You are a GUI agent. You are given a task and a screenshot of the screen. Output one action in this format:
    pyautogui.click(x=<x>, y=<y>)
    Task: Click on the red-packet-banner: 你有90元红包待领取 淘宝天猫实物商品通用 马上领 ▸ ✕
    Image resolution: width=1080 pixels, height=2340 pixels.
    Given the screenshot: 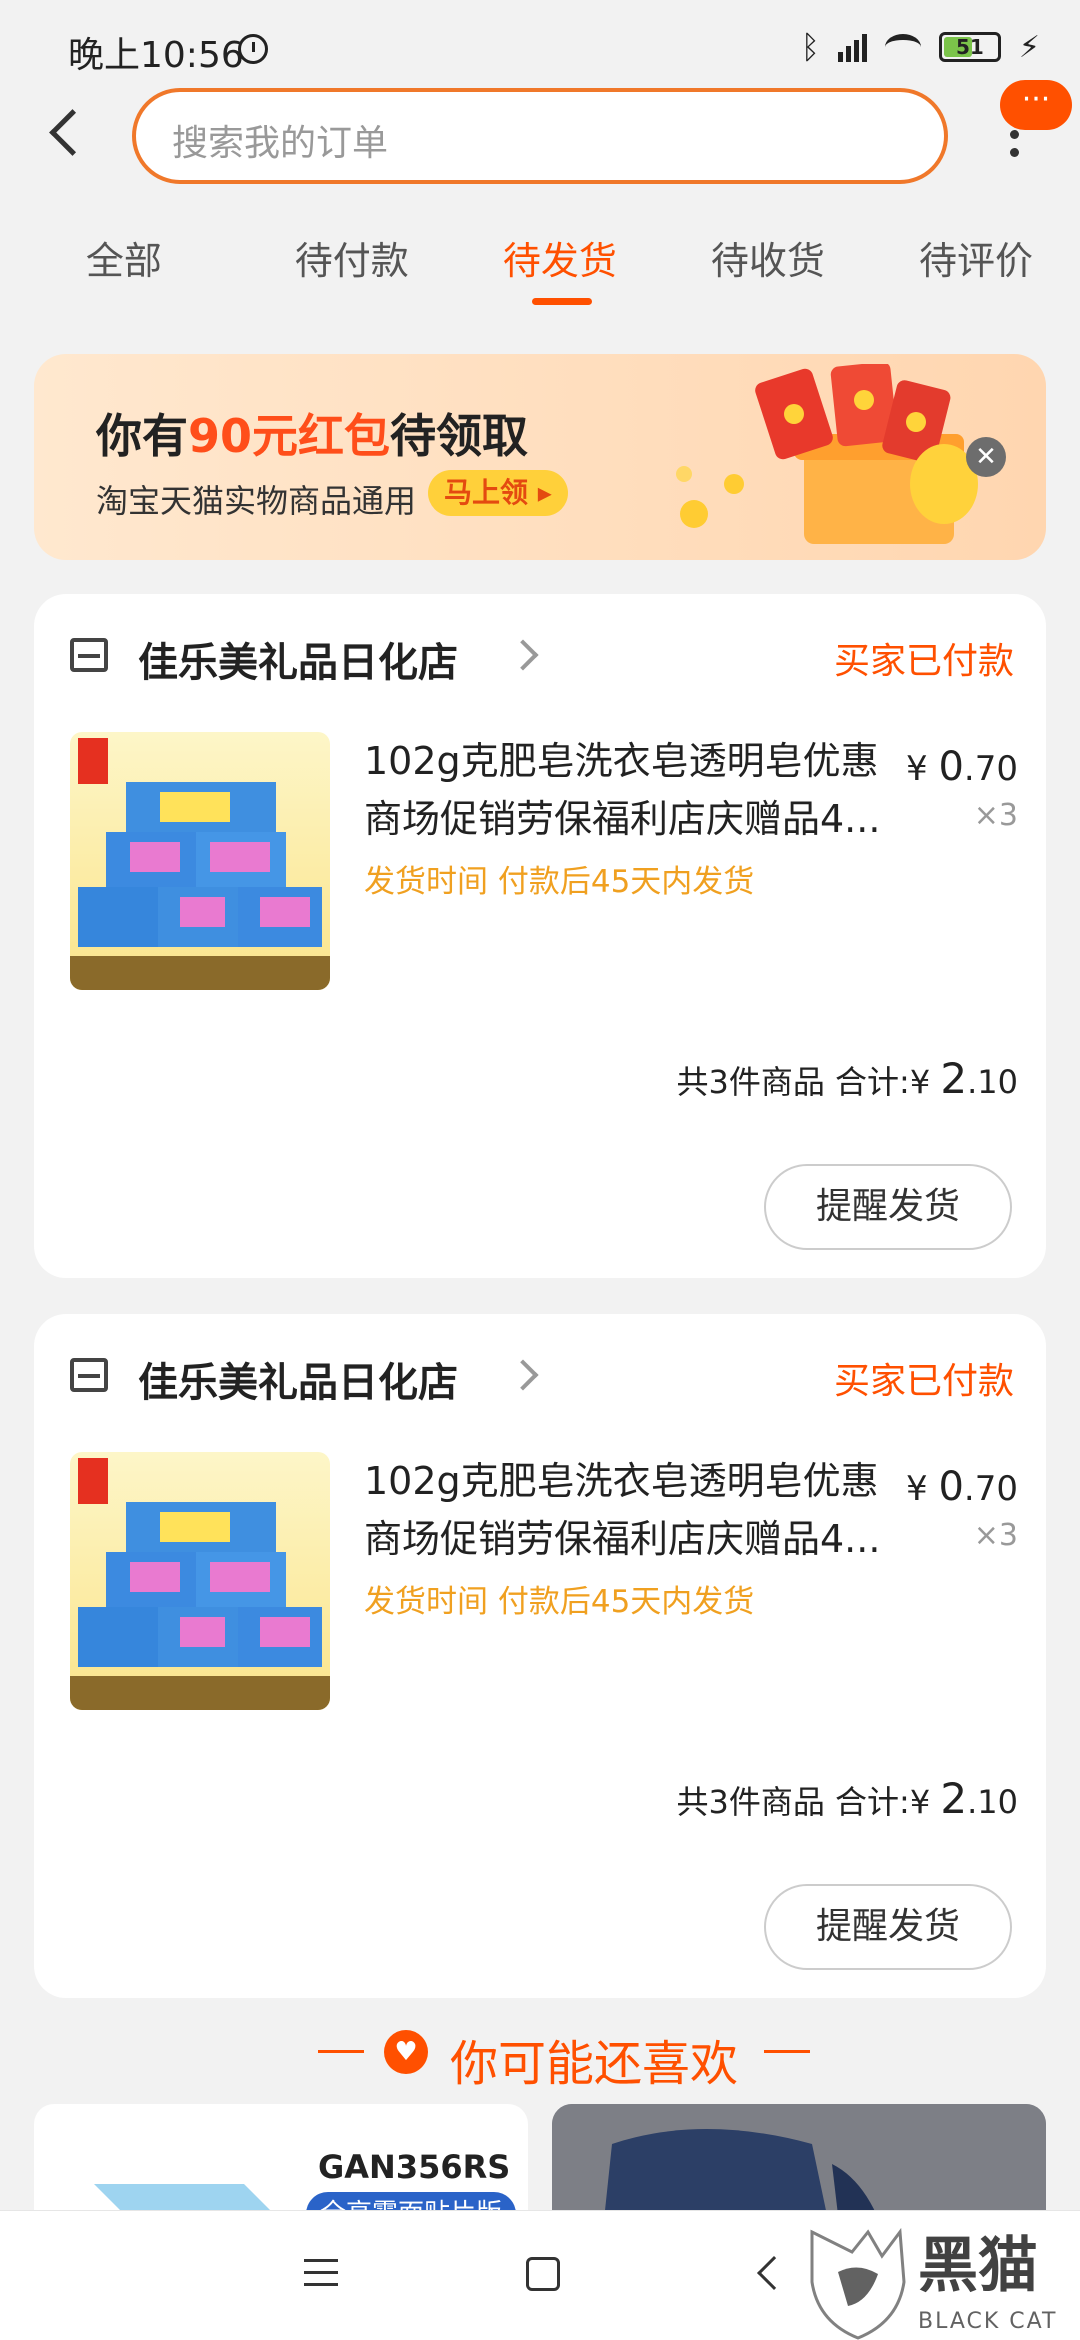 What is the action you would take?
    pyautogui.click(x=540, y=457)
    